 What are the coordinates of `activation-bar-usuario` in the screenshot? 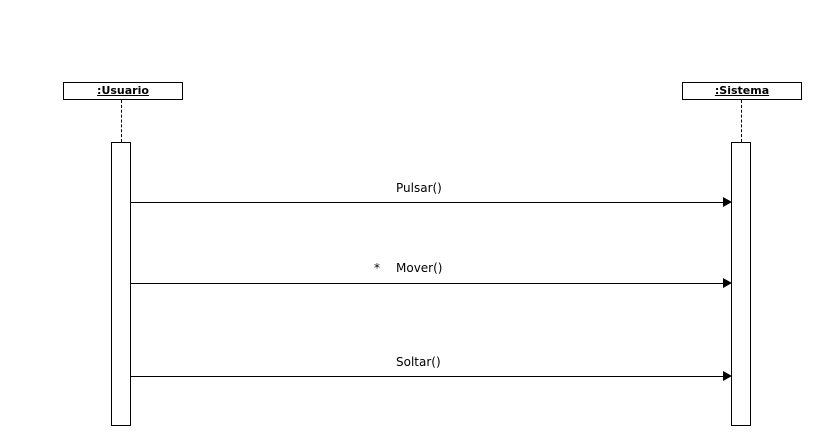 It's located at (121, 284).